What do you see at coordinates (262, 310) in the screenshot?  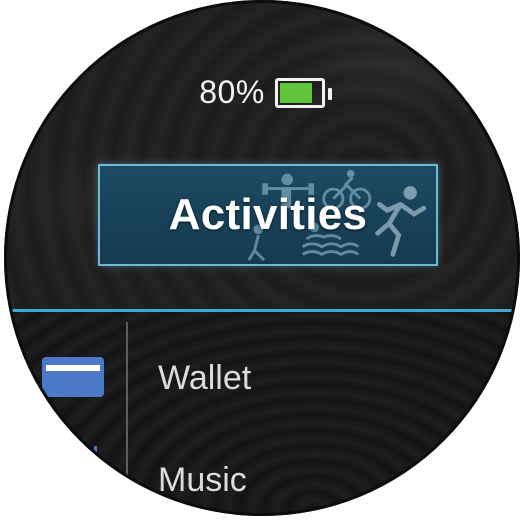 I see `section-divider` at bounding box center [262, 310].